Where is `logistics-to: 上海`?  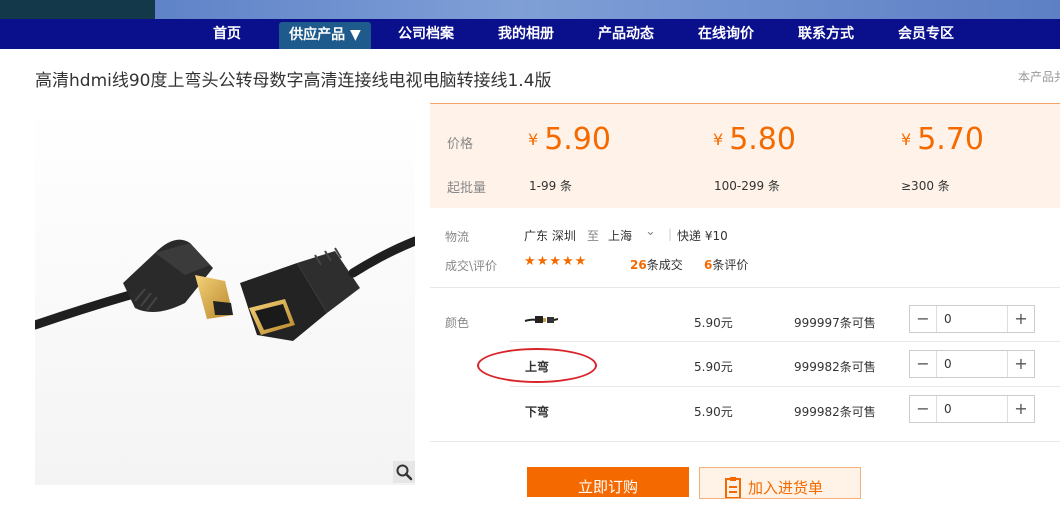
logistics-to: 上海 is located at coordinates (620, 235).